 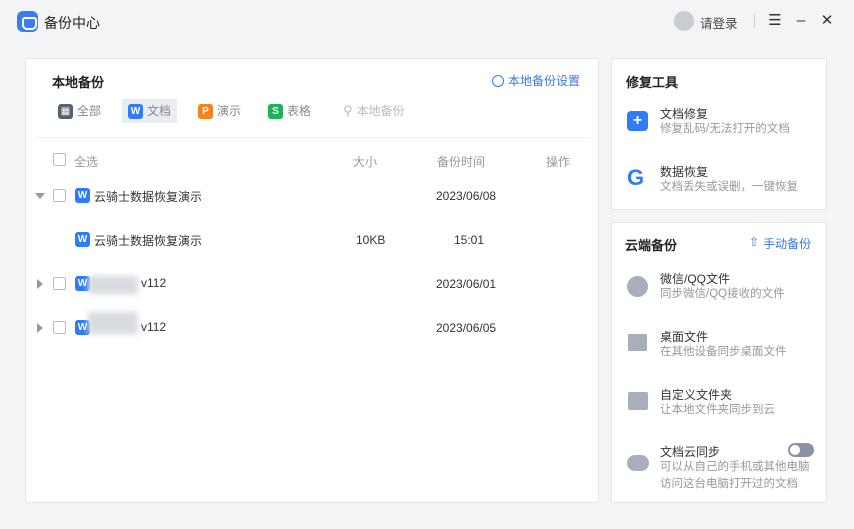 What do you see at coordinates (79, 111) in the screenshot?
I see `tab-all: ▦ 全部` at bounding box center [79, 111].